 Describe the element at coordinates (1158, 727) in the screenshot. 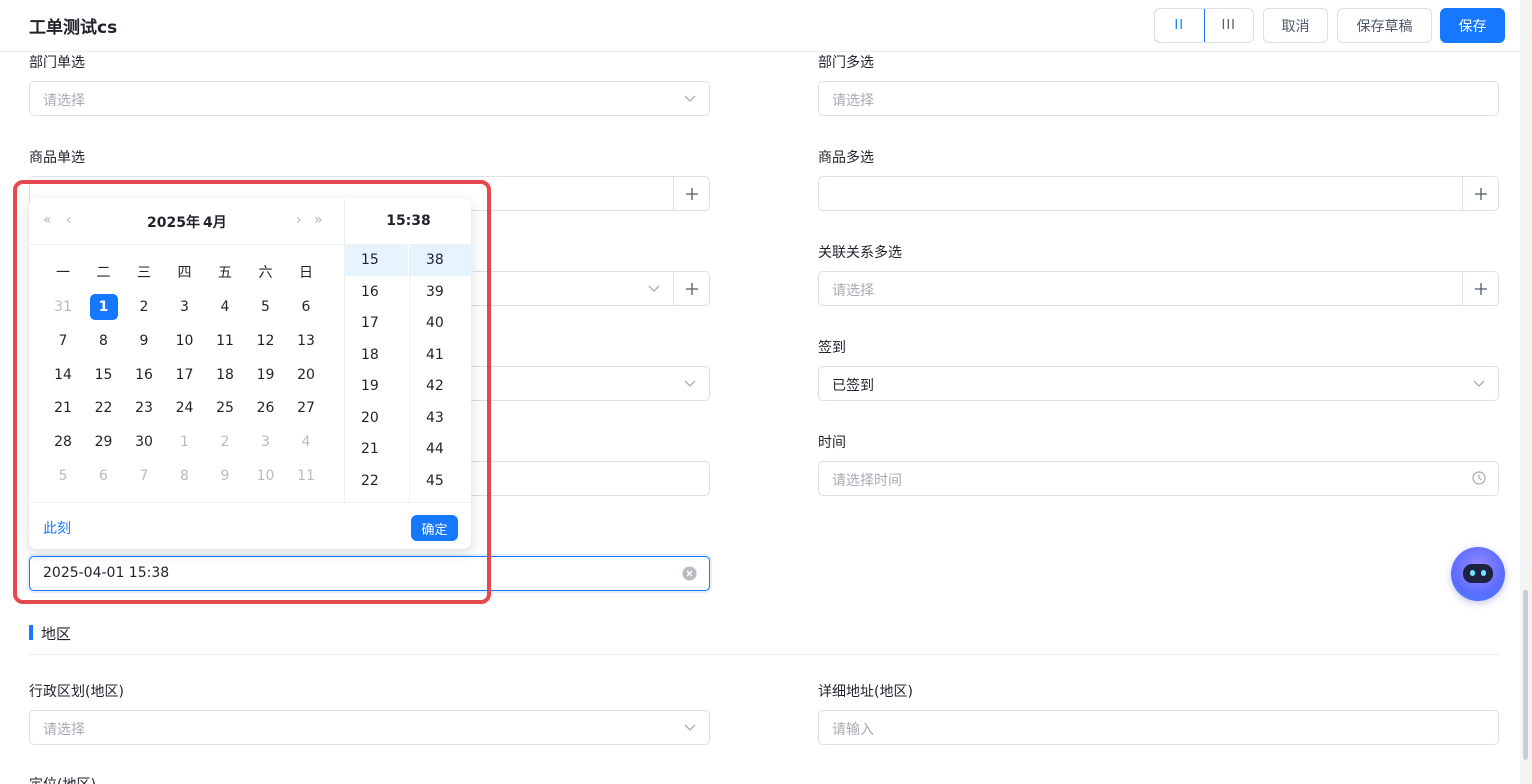

I see `region-address-input: 请输入` at that location.